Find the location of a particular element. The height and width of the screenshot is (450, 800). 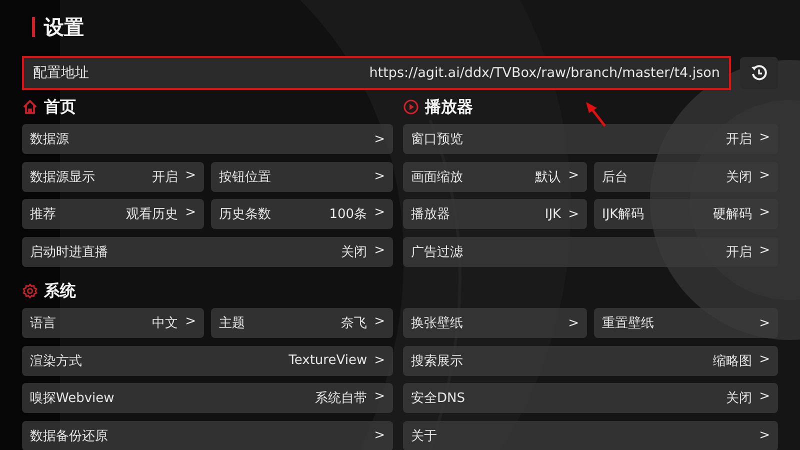

setting-item: 后台 关闭 > is located at coordinates (686, 177).